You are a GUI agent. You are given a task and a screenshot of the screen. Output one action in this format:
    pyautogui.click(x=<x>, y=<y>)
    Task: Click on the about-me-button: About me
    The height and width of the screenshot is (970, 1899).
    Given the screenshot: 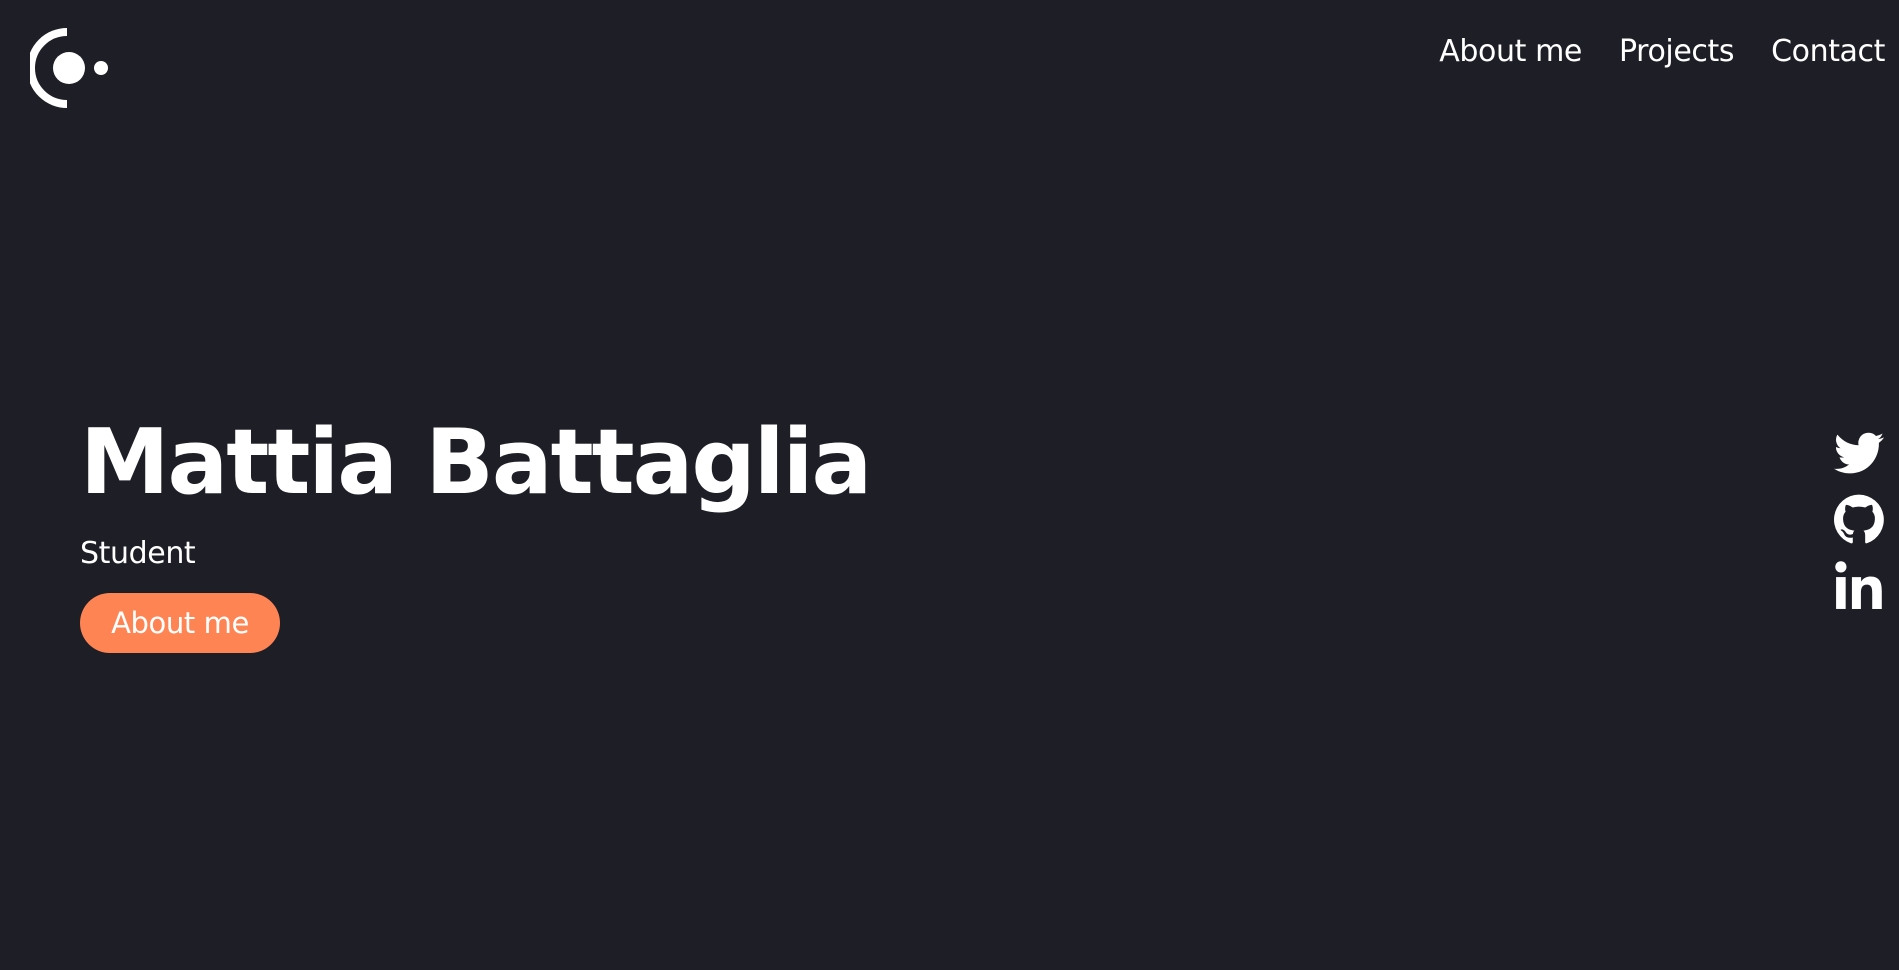 What is the action you would take?
    pyautogui.click(x=180, y=623)
    